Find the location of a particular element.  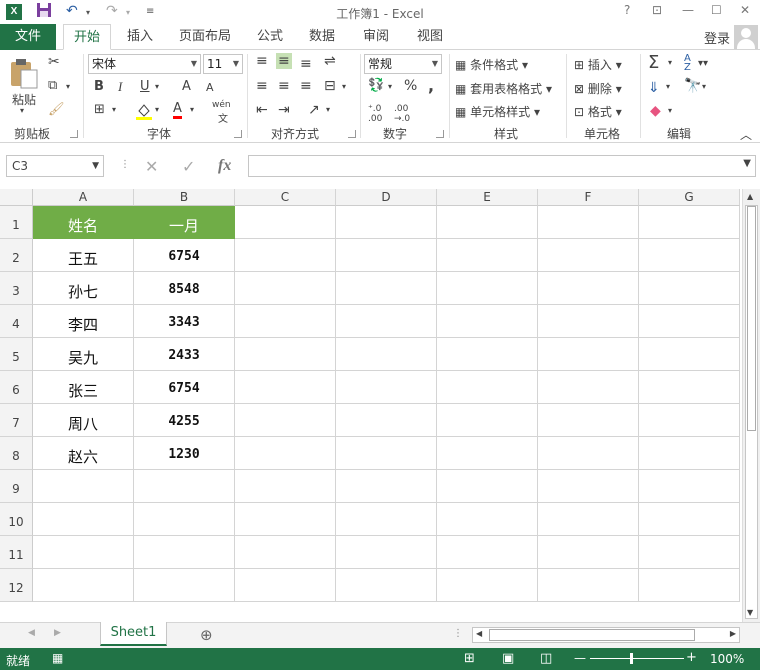

cell-g12 is located at coordinates (689, 585).